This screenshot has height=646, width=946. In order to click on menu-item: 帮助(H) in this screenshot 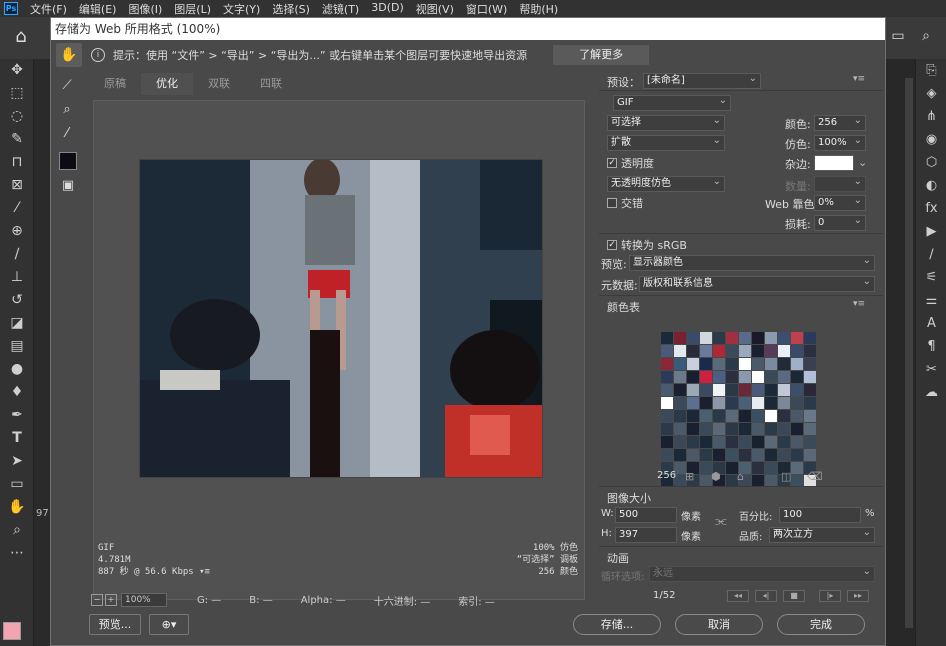, I will do `click(538, 9)`.